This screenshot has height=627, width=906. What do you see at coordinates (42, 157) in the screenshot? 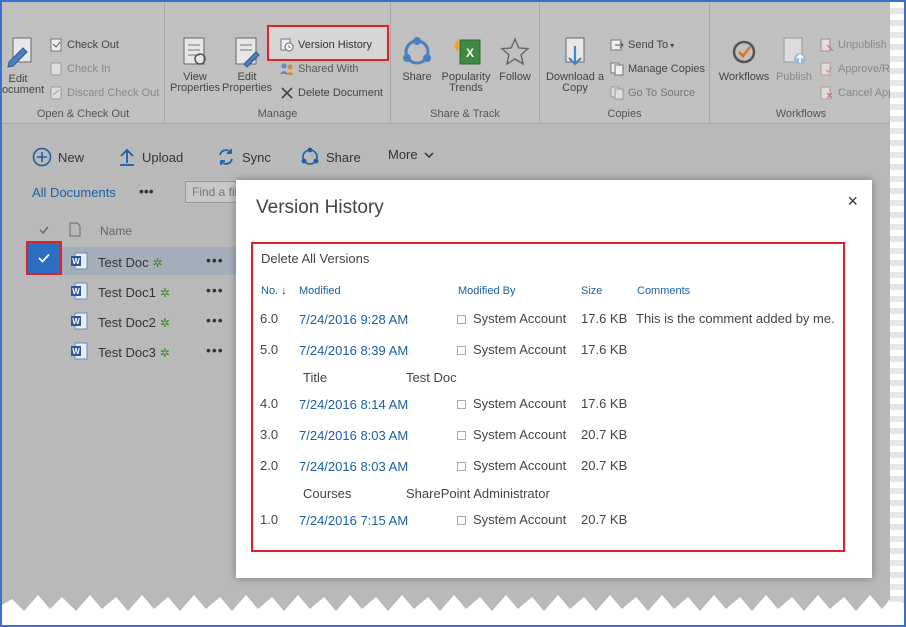
I see `plus-circle-icon` at bounding box center [42, 157].